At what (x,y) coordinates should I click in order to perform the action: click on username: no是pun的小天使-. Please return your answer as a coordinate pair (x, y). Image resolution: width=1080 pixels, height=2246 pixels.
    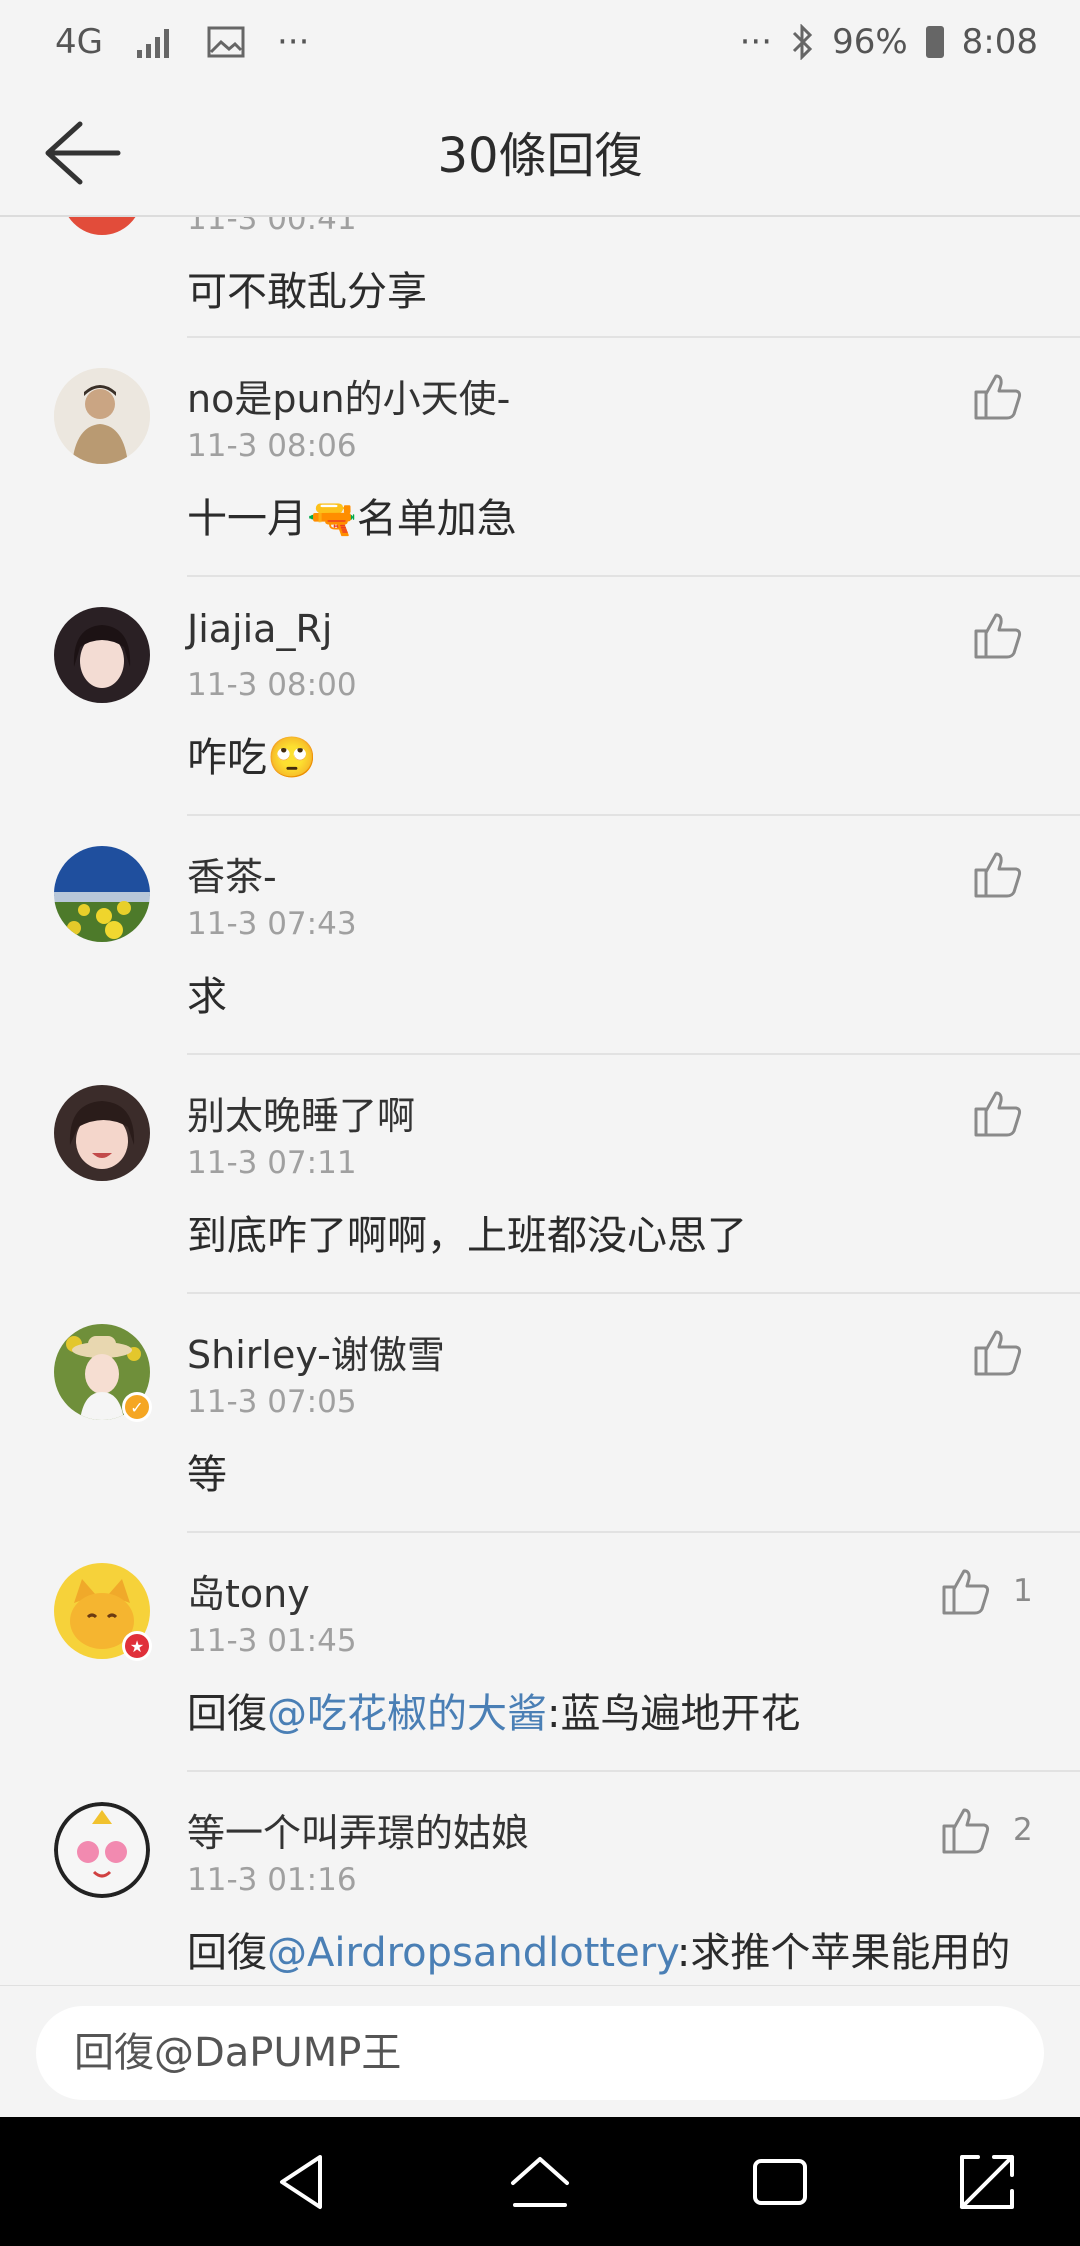
    Looking at the image, I should click on (348, 395).